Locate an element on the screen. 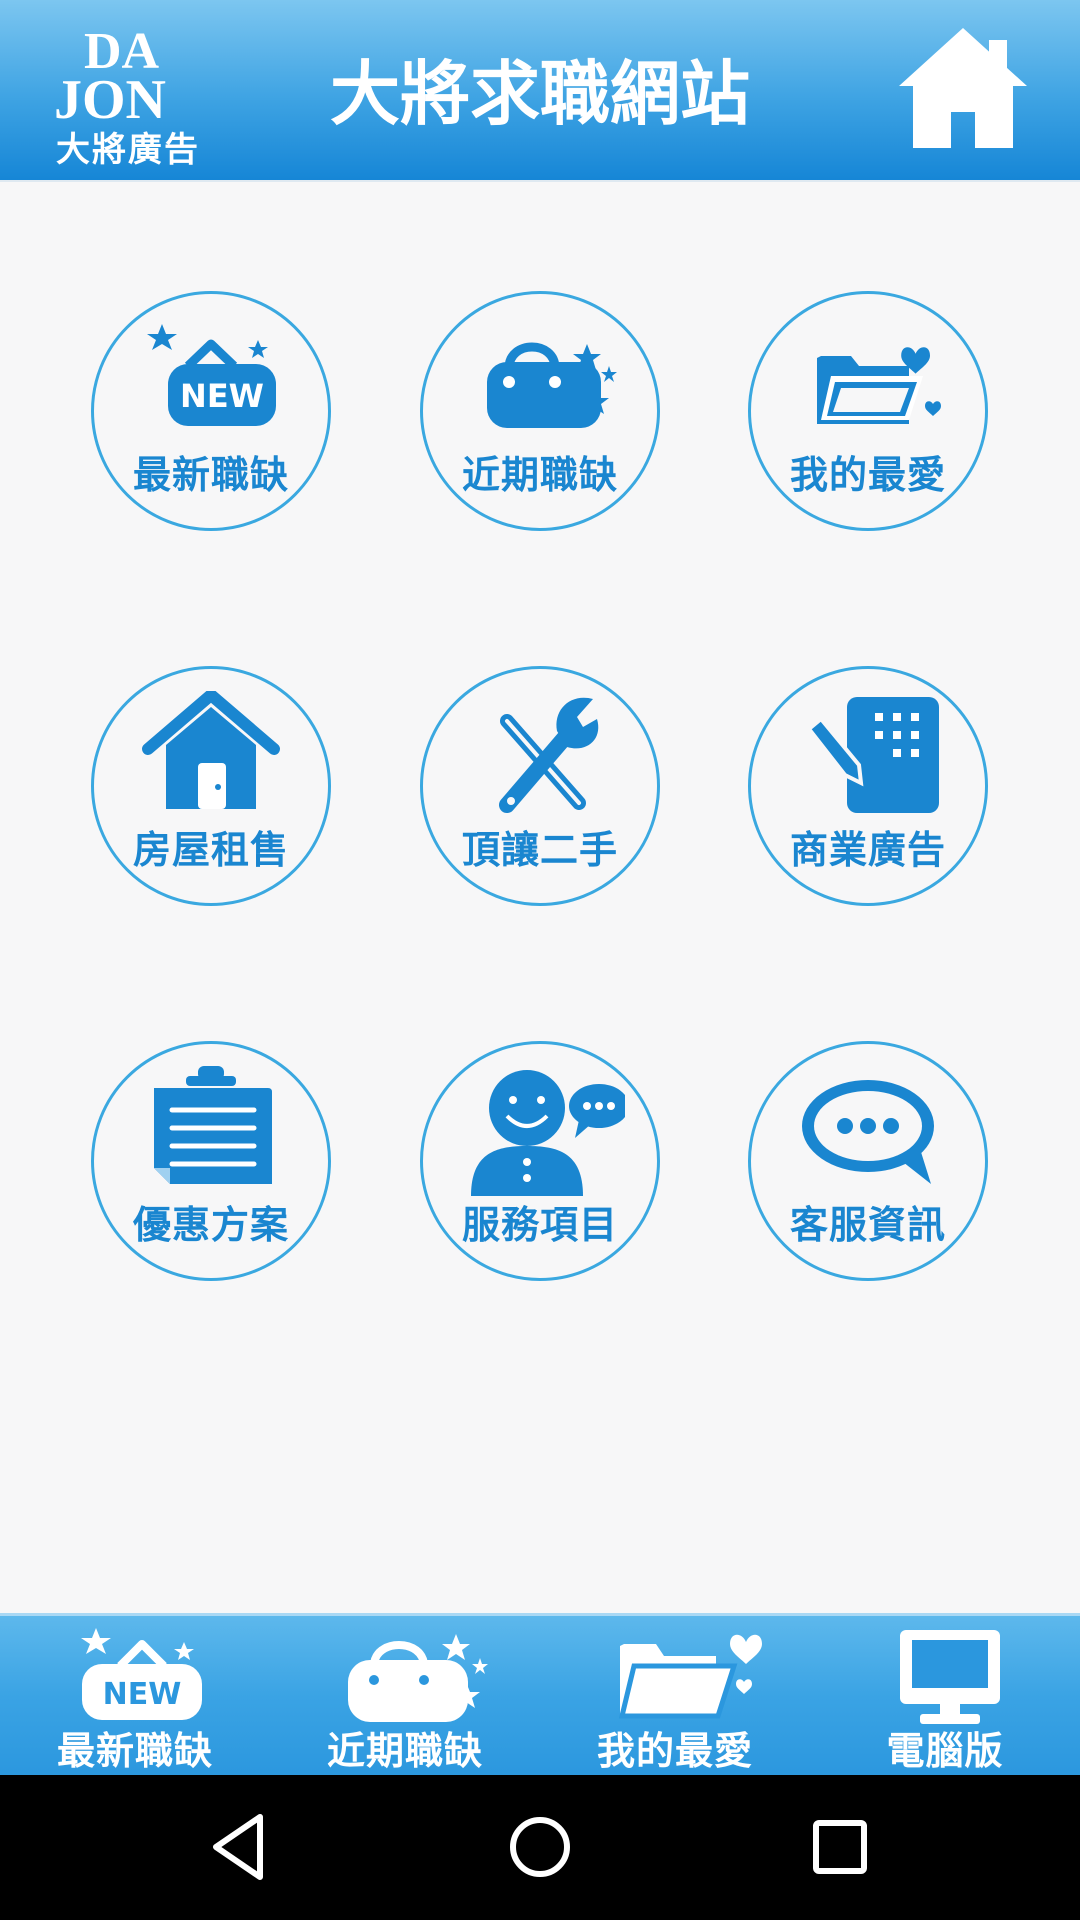 This screenshot has height=1920, width=1080. dajon-logo-mark: DA JON is located at coordinates (110, 71).